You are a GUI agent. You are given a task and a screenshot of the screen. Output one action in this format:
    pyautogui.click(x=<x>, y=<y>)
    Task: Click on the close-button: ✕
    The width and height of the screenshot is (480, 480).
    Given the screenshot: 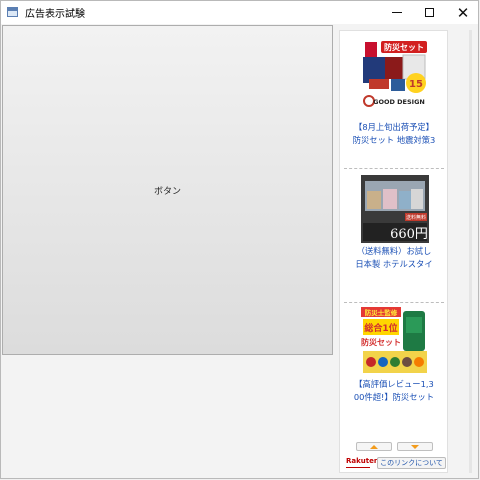 What is the action you would take?
    pyautogui.click(x=463, y=12)
    